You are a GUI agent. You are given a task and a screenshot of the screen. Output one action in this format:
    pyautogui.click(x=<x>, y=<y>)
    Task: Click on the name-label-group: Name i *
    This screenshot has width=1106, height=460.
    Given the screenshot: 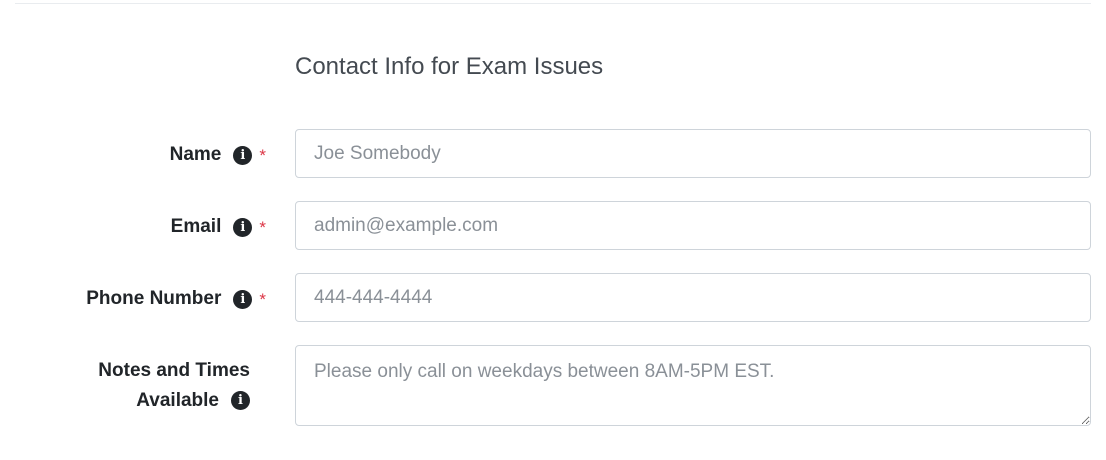 What is the action you would take?
    pyautogui.click(x=218, y=155)
    